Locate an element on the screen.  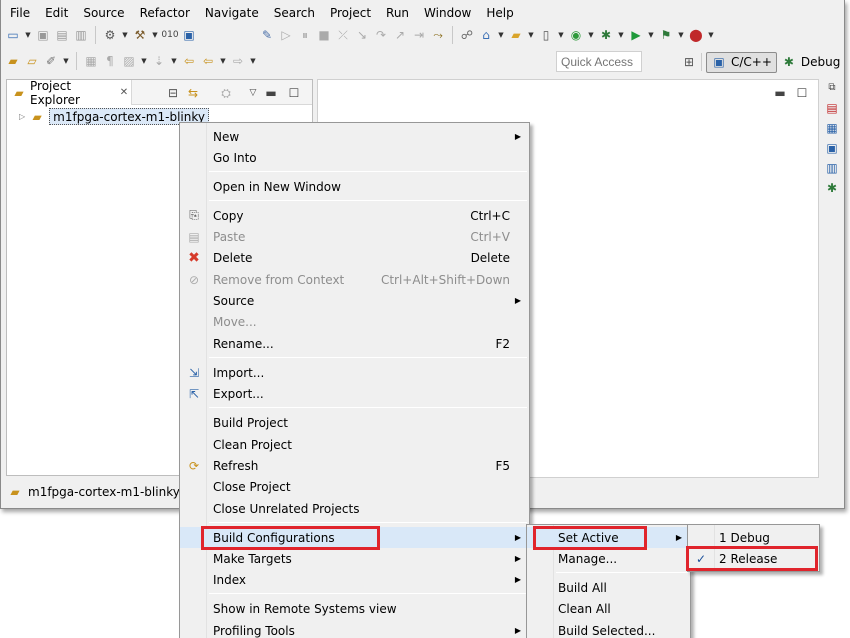
terminate-icon: ■ is located at coordinates (324, 35).